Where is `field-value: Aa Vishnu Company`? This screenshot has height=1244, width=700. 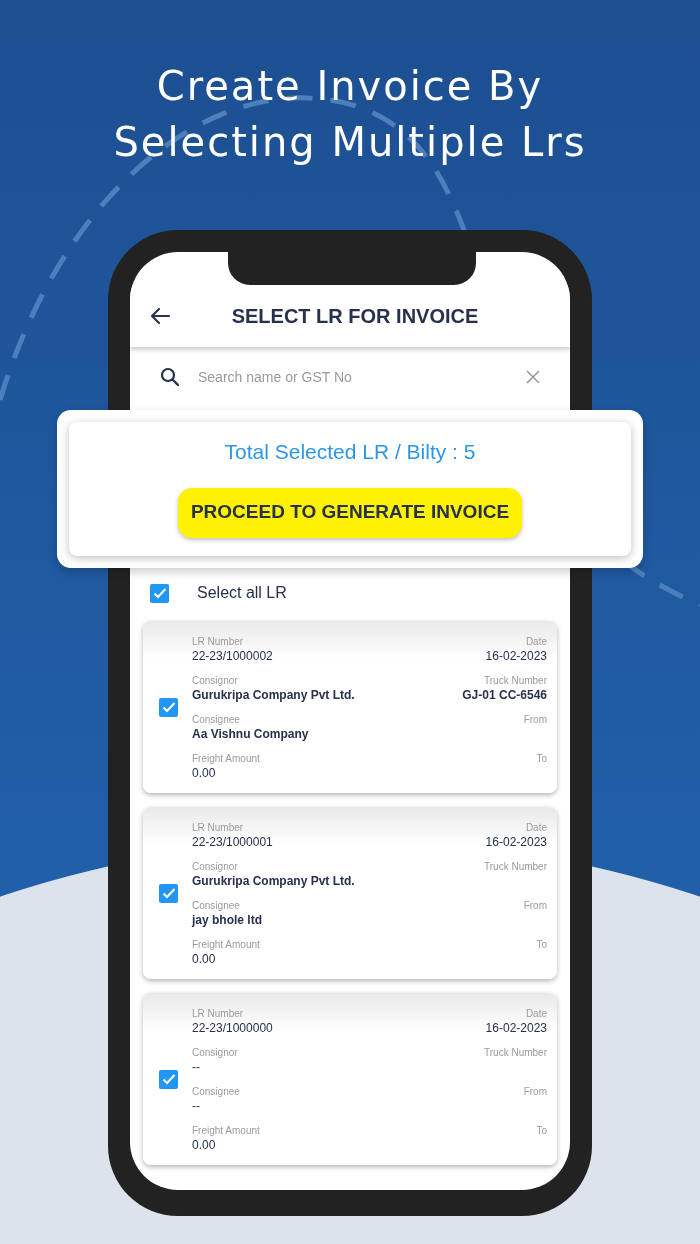 field-value: Aa Vishnu Company is located at coordinates (250, 733).